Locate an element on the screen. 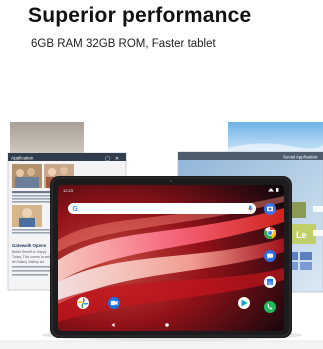 The width and height of the screenshot is (323, 349). play-store-icon is located at coordinates (244, 303).